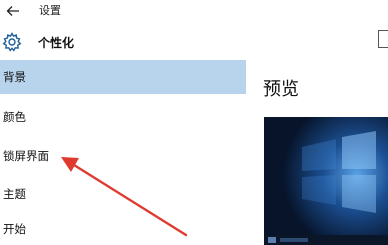 This screenshot has height=245, width=388. Describe the element at coordinates (26, 156) in the screenshot. I see `sidebar-item-label: 锁屏界面` at that location.